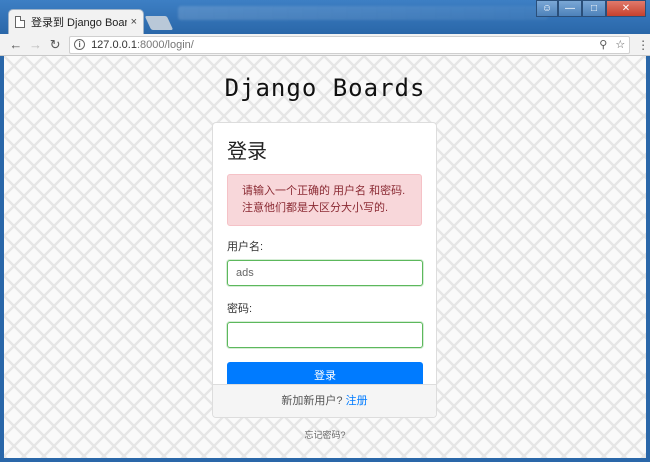 This screenshot has height=462, width=650. Describe the element at coordinates (20, 22) in the screenshot. I see `page-icon` at that location.